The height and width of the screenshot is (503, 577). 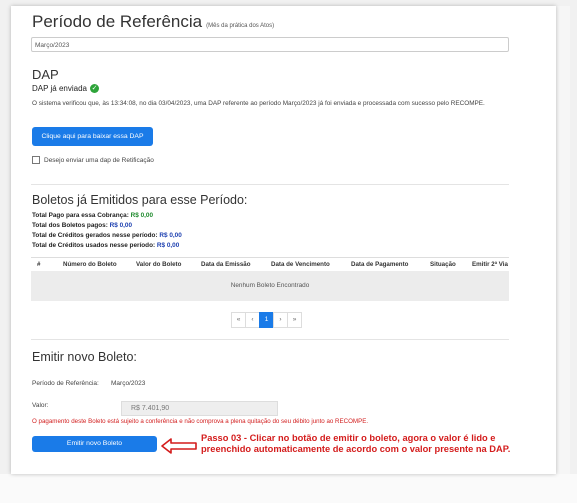 I want to click on column-header: Data de Vencimento, so click(x=300, y=264).